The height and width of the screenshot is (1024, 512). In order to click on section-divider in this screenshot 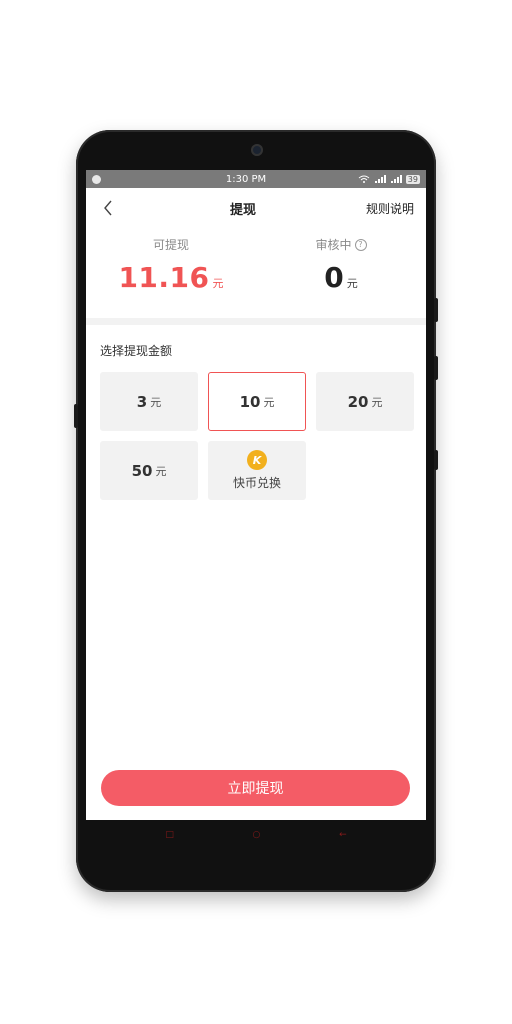, I will do `click(256, 321)`.